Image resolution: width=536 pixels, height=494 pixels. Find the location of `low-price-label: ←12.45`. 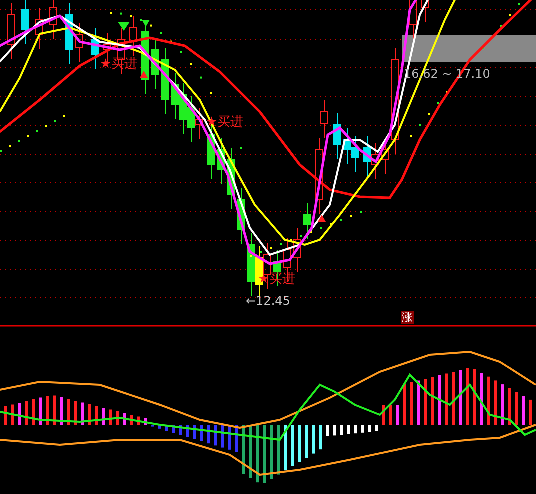

low-price-label: ←12.45 is located at coordinates (268, 301).